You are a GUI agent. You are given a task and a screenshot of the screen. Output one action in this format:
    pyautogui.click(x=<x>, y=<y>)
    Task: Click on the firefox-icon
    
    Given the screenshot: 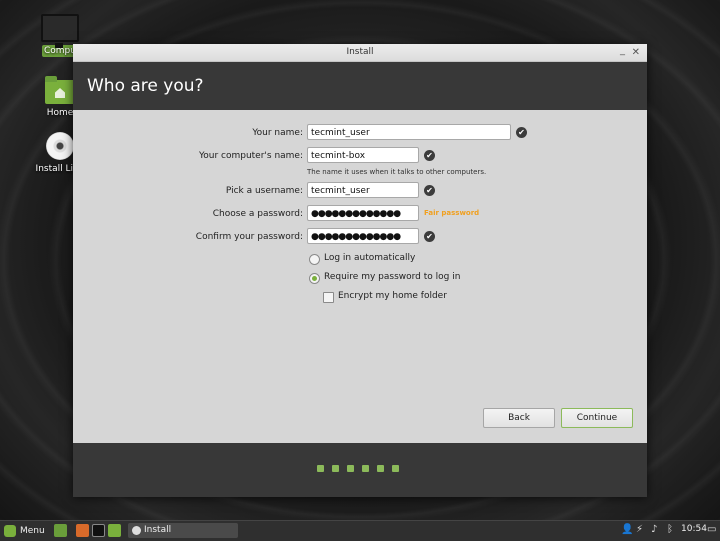 What is the action you would take?
    pyautogui.click(x=82, y=530)
    